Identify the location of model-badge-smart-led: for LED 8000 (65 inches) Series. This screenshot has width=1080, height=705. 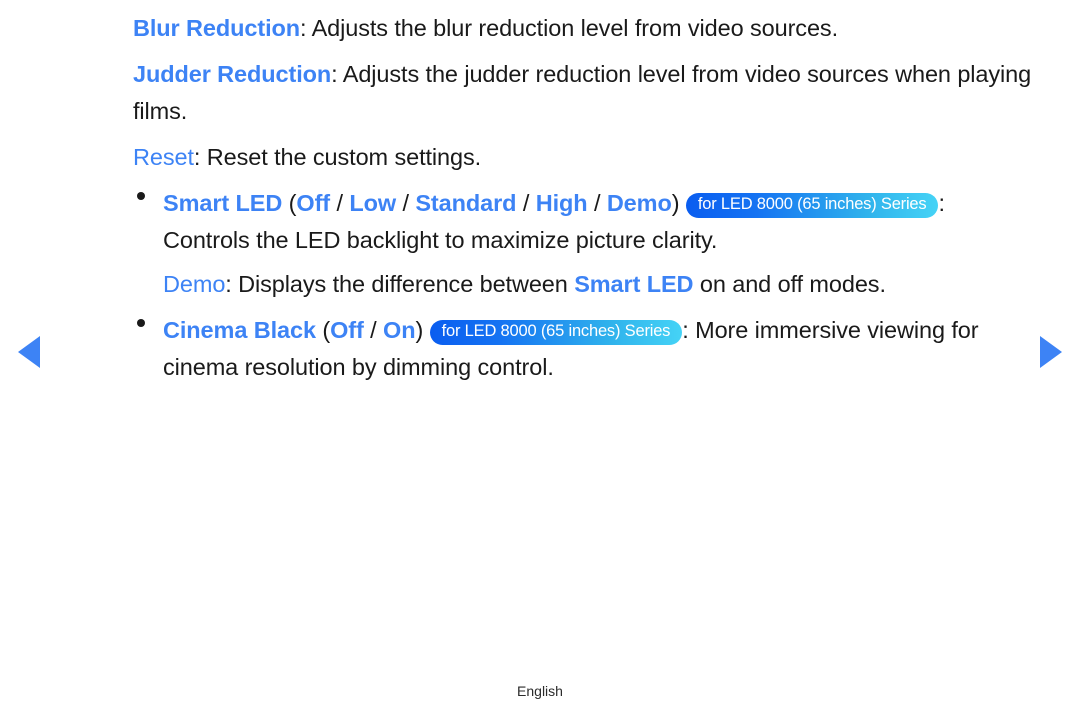
(812, 205).